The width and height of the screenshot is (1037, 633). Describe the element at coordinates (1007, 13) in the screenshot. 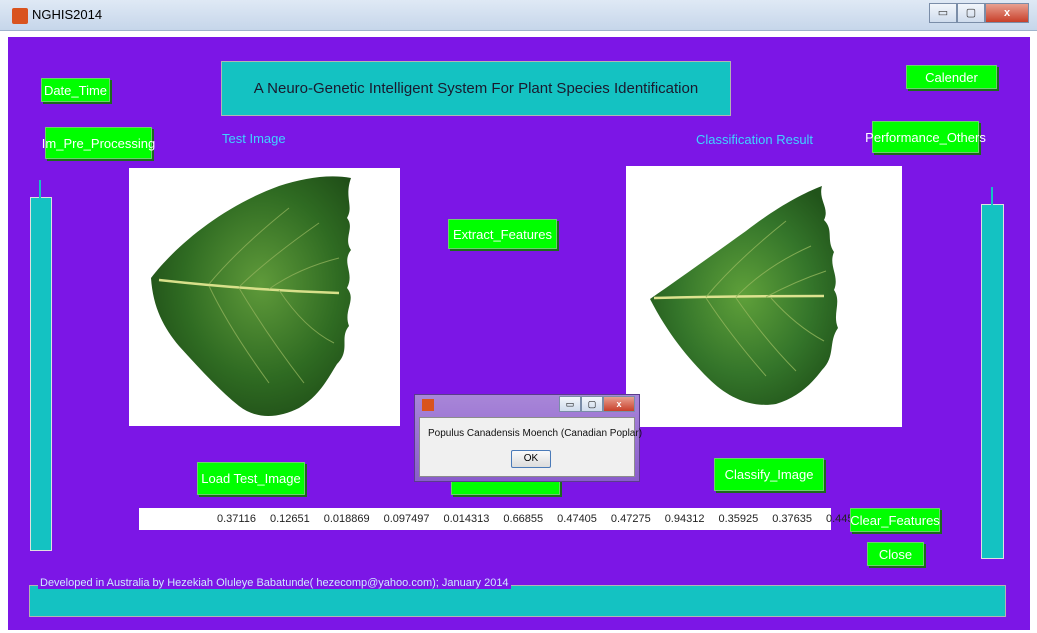

I see `close-window-button: x` at that location.